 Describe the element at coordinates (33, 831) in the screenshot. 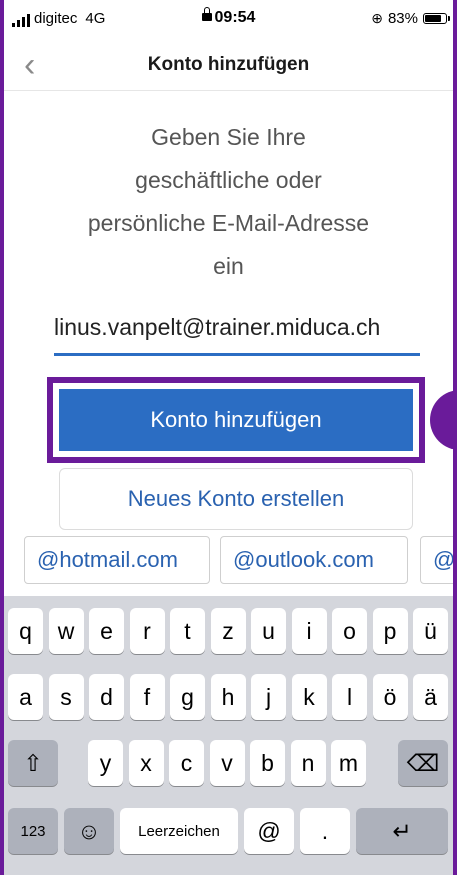

I see `numbers-key: 123` at that location.